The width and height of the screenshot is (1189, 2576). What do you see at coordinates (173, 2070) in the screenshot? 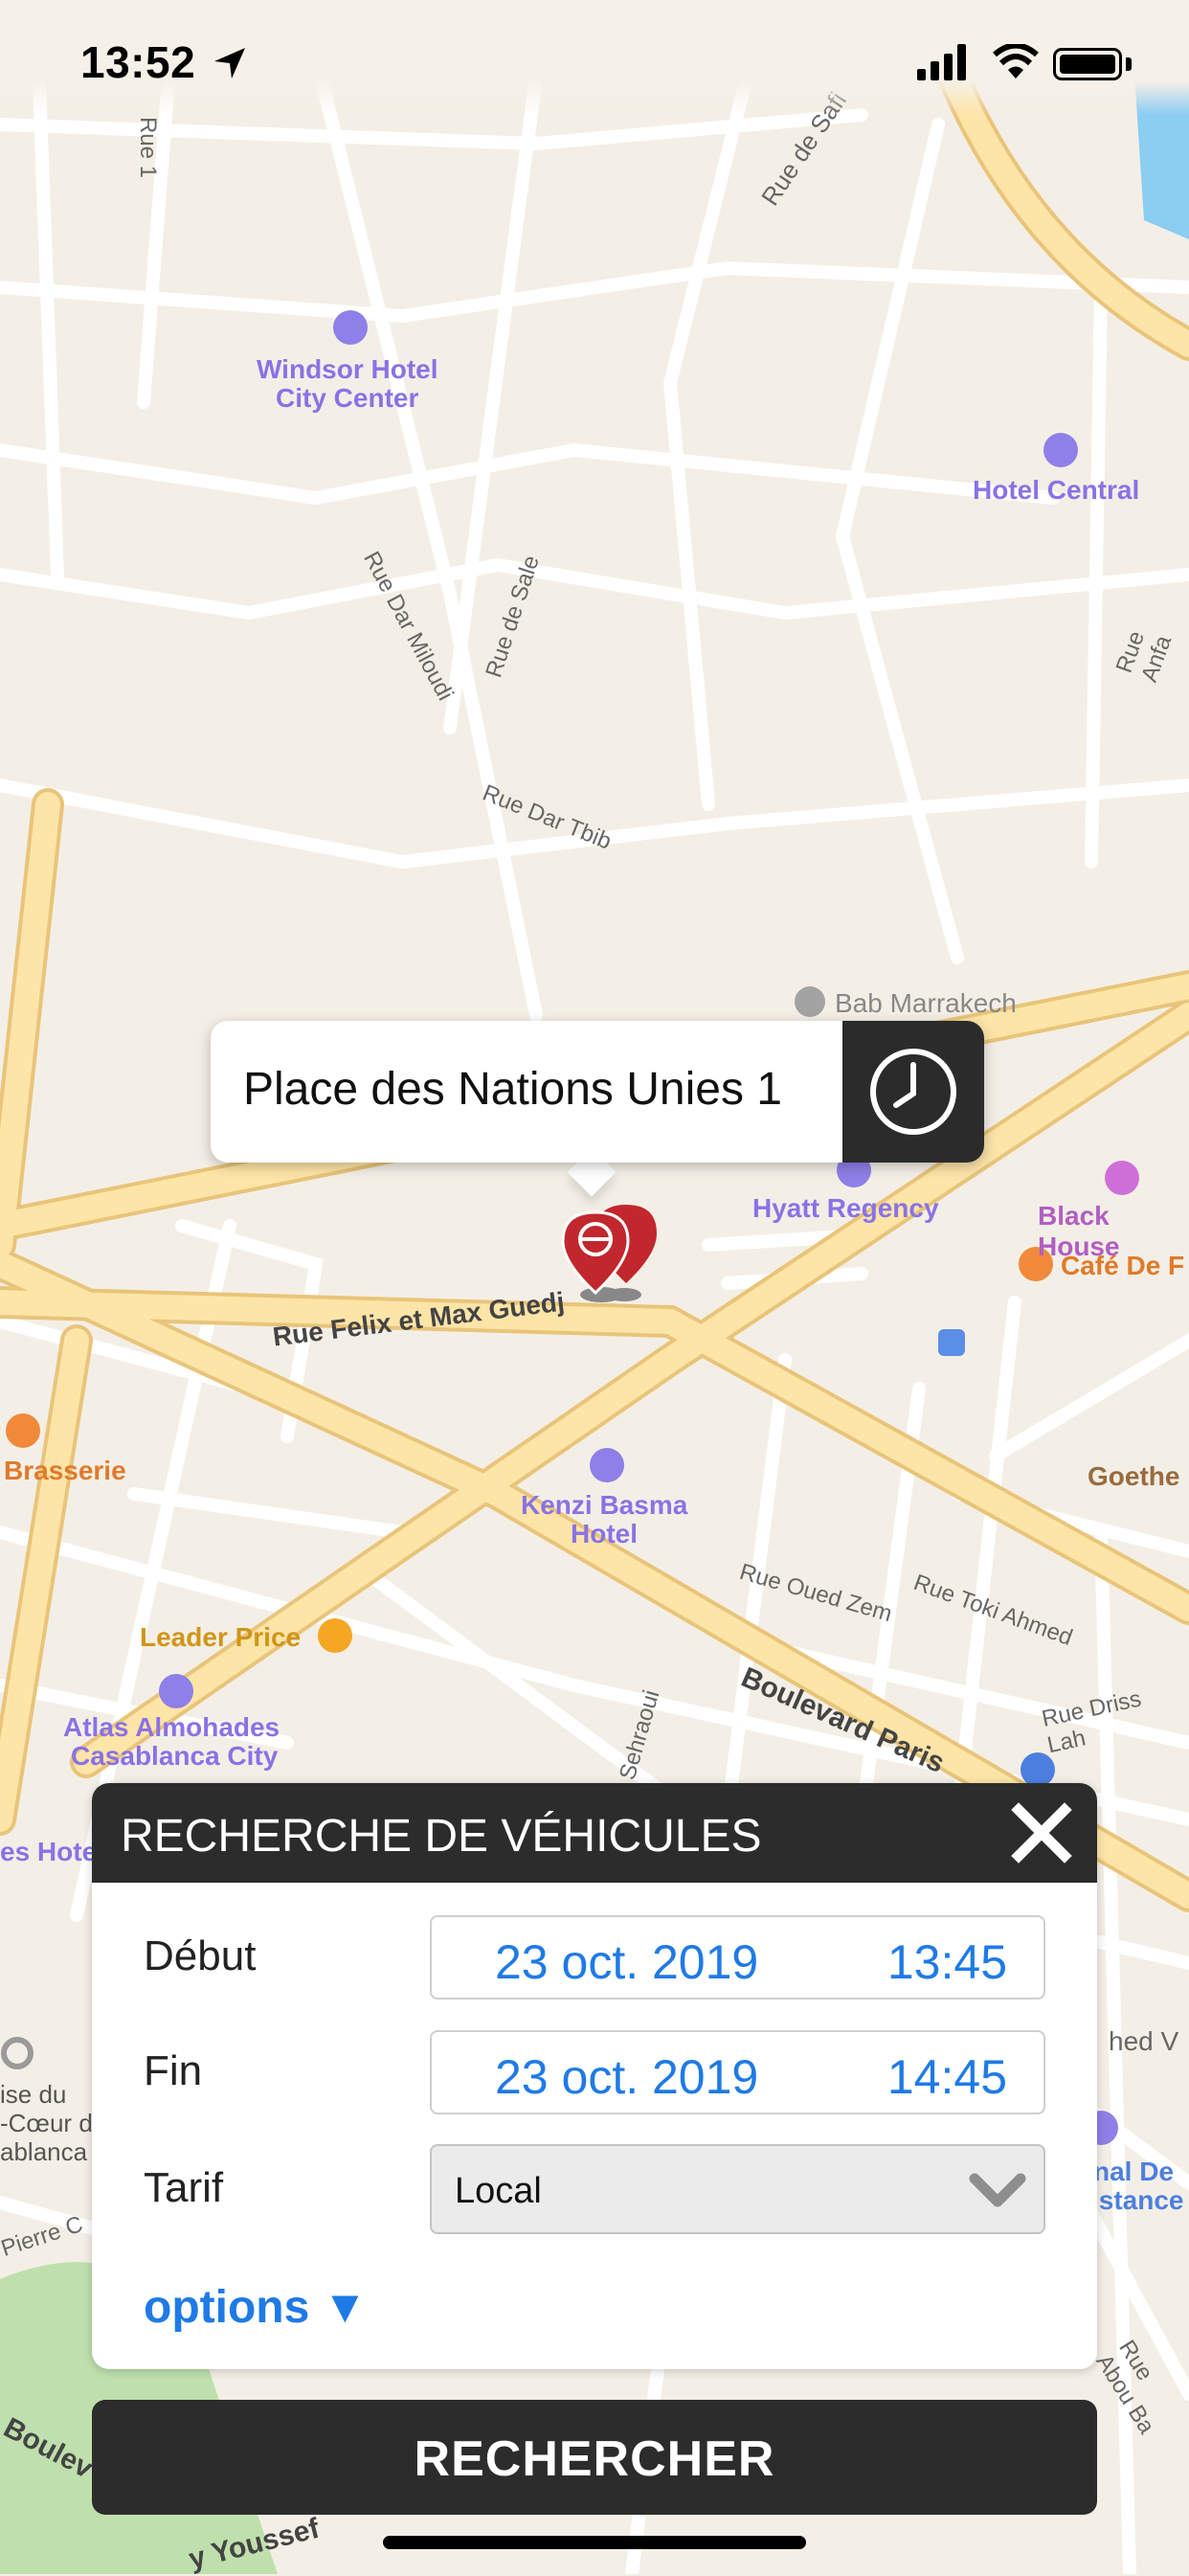
I see `end-label: Fin` at bounding box center [173, 2070].